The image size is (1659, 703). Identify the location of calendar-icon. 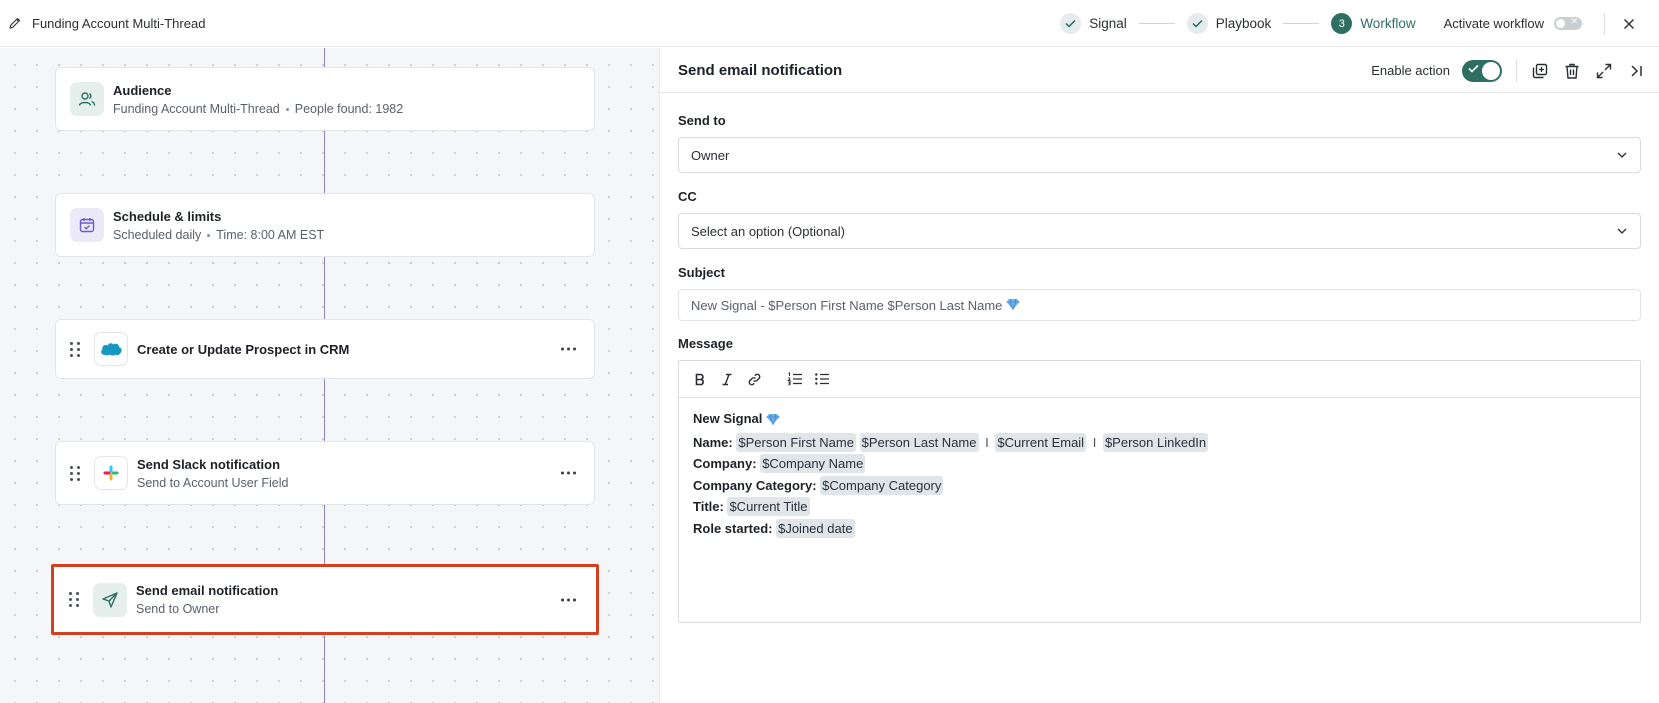
(87, 225).